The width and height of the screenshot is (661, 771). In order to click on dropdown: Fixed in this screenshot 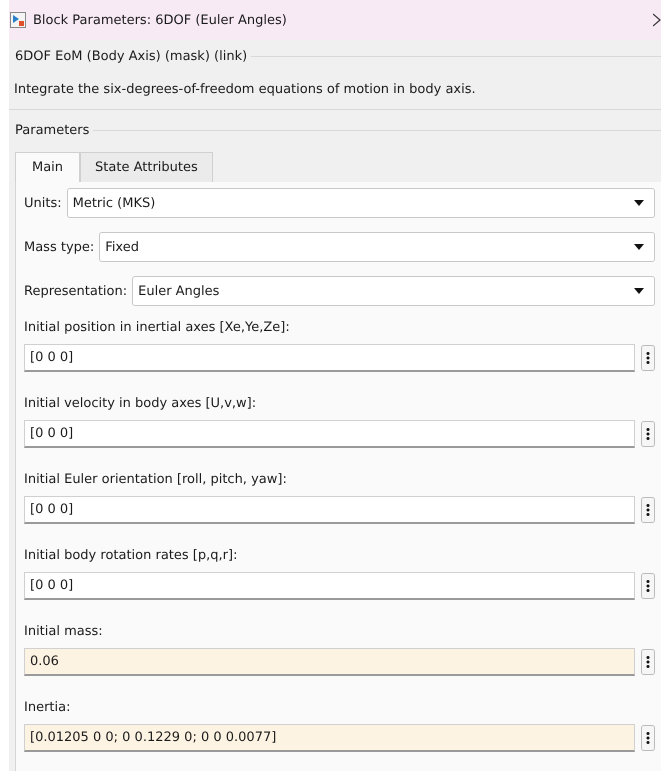, I will do `click(377, 247)`.